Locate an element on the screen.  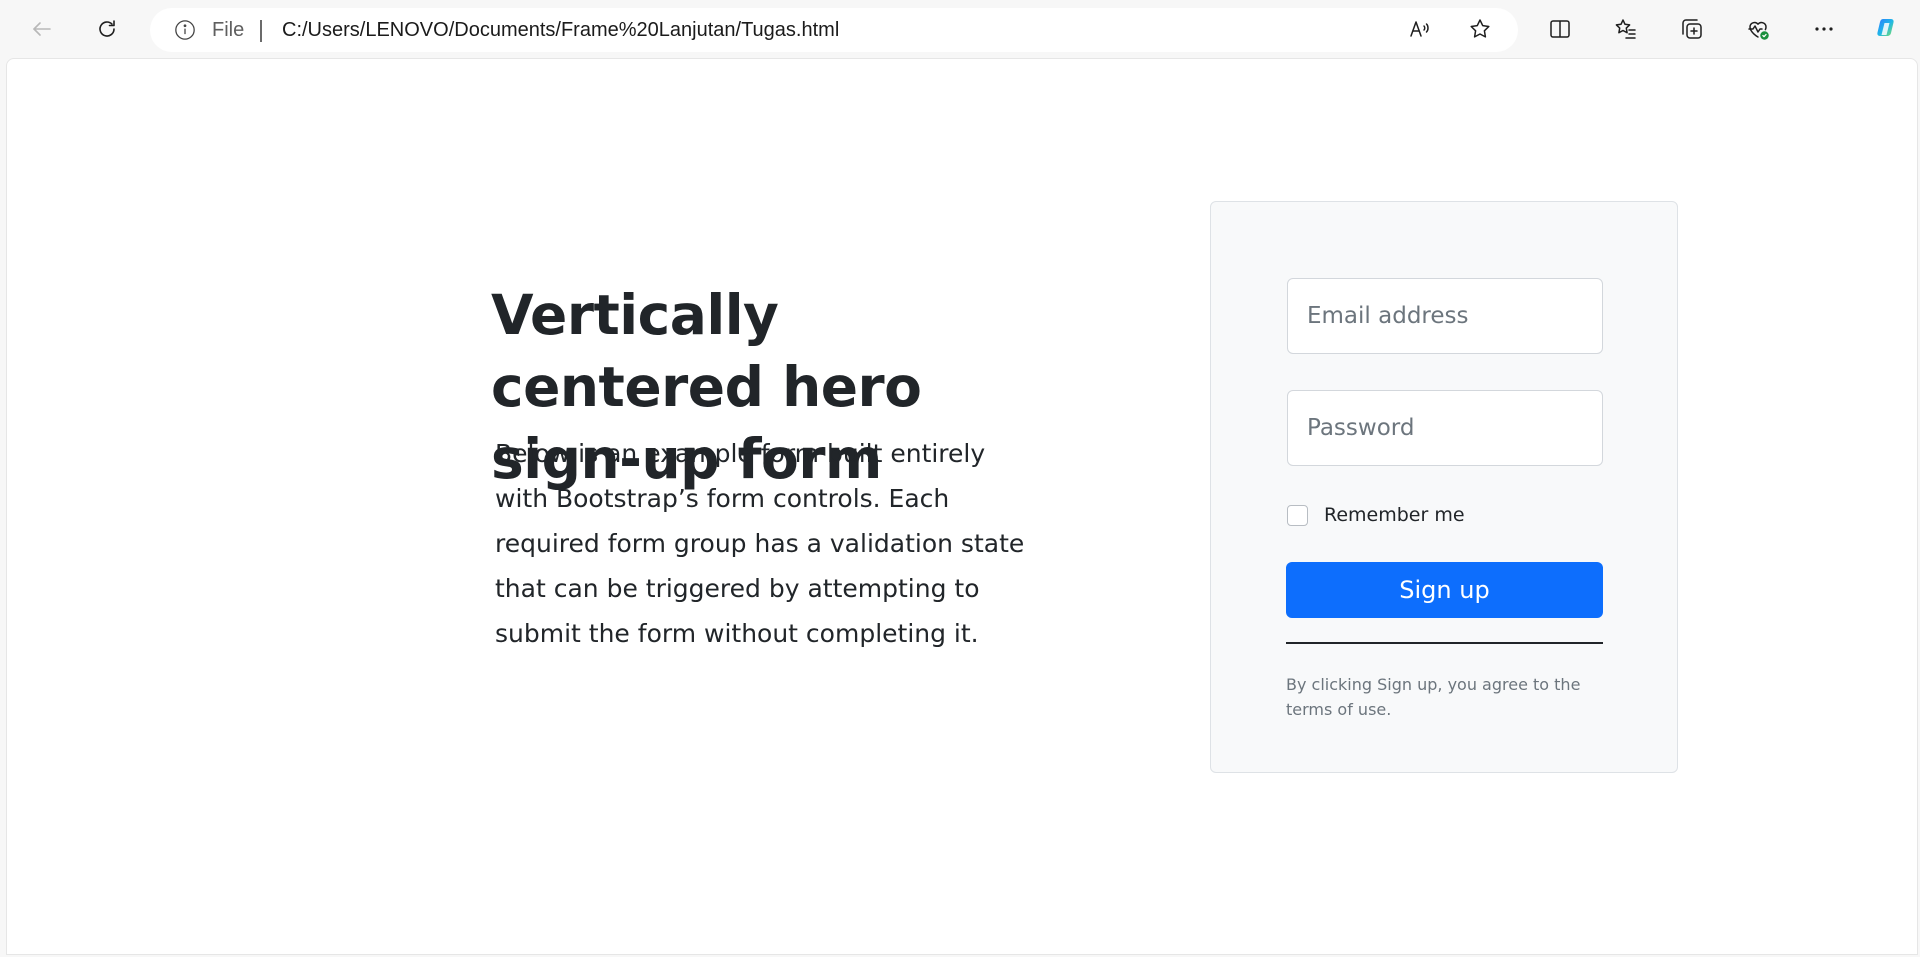
password-field: Password is located at coordinates (1445, 428).